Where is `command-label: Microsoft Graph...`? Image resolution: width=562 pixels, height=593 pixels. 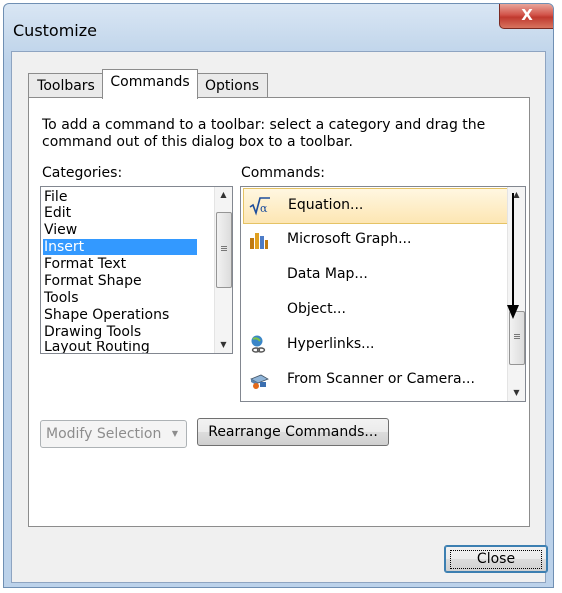 command-label: Microsoft Graph... is located at coordinates (349, 239).